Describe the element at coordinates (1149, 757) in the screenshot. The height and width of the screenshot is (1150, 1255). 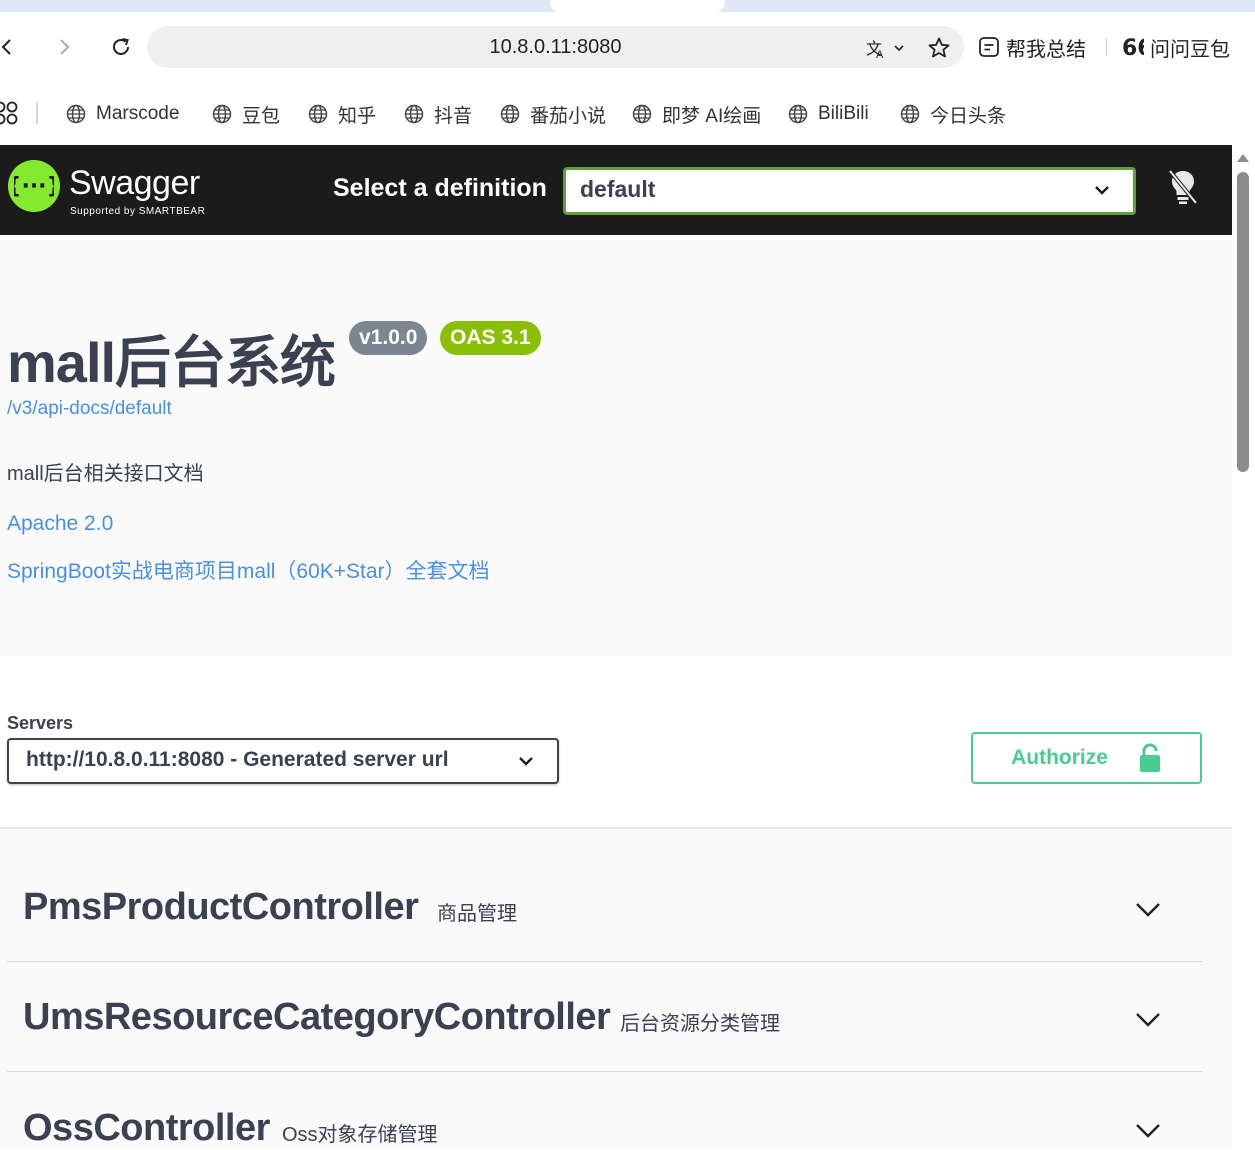
I see `unlock-icon` at that location.